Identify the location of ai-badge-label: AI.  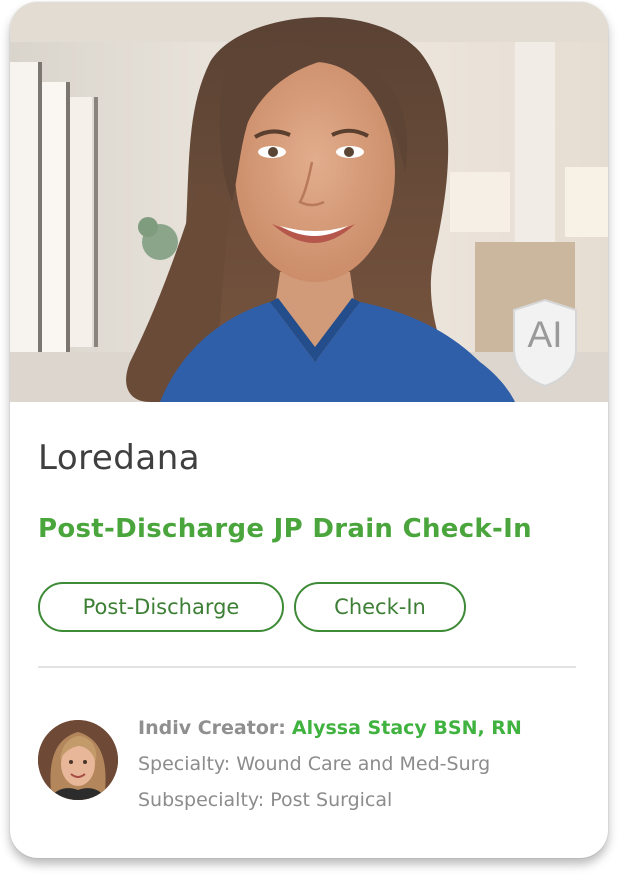
(545, 334).